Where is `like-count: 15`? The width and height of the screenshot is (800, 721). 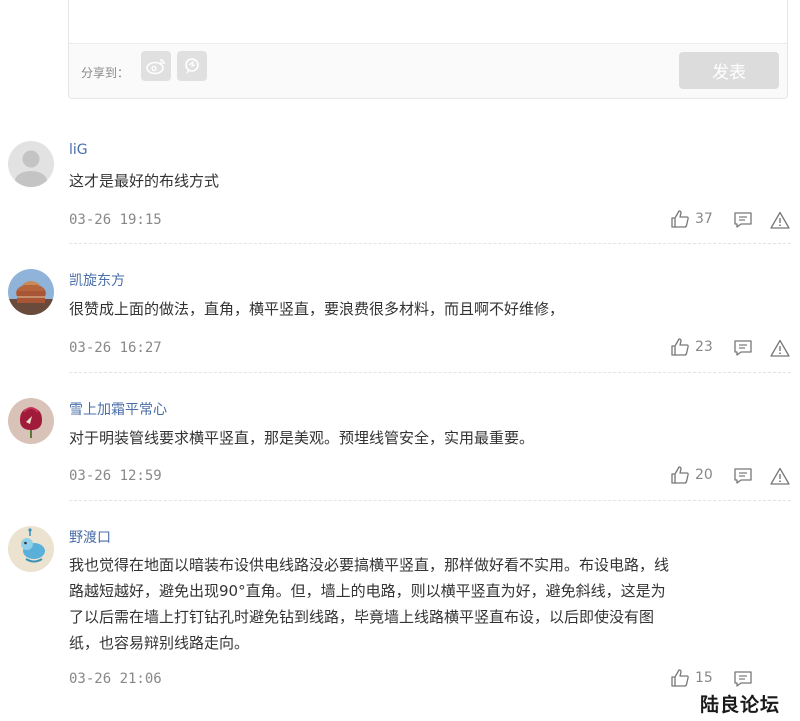 like-count: 15 is located at coordinates (704, 678).